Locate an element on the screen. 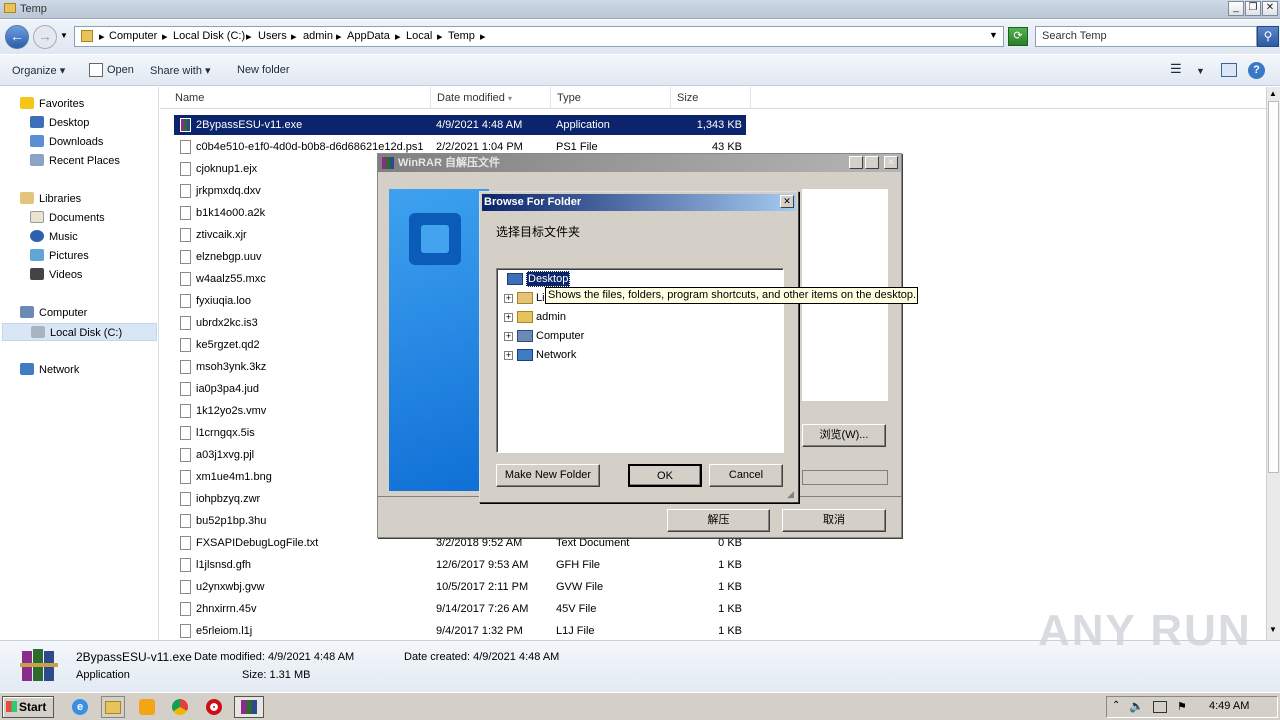 The width and height of the screenshot is (1280, 720). nav-favorites: Favorites is located at coordinates (52, 104).